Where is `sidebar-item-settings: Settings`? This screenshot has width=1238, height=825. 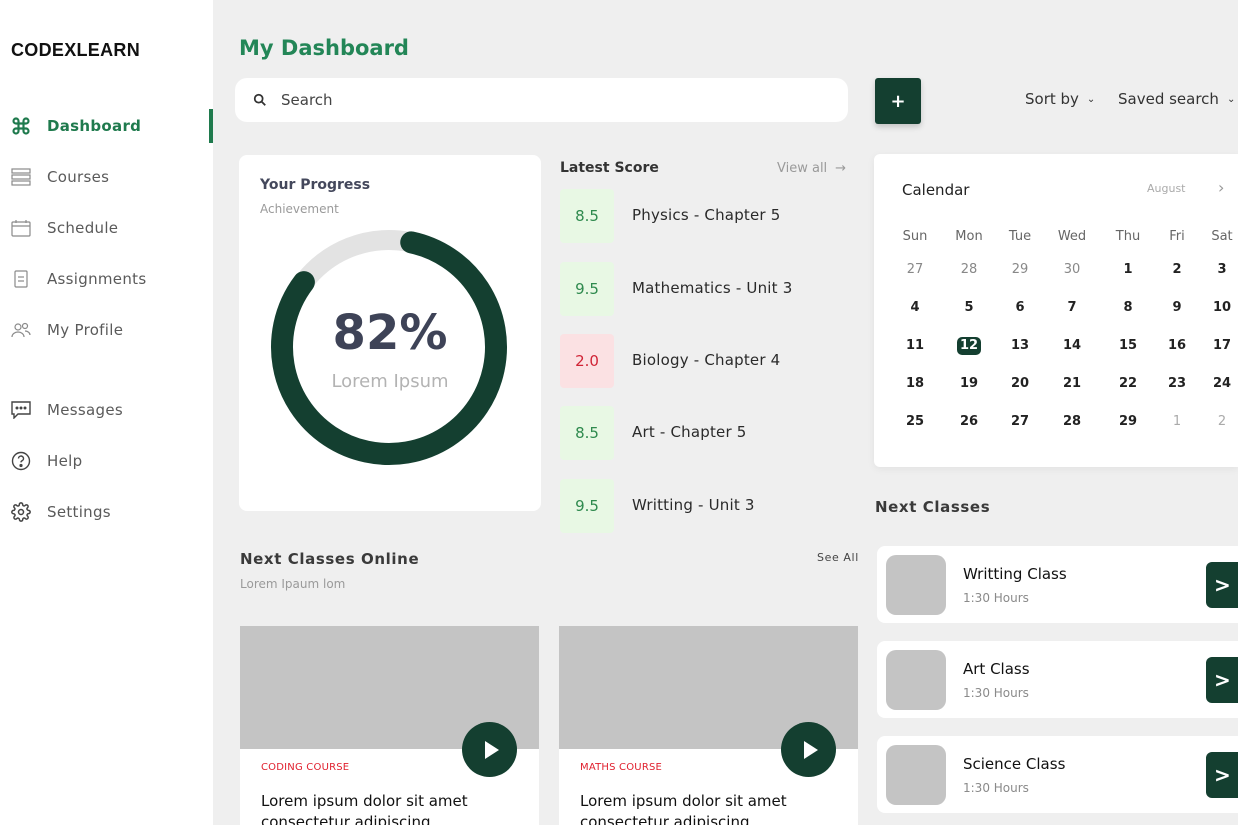 sidebar-item-settings: Settings is located at coordinates (106, 512).